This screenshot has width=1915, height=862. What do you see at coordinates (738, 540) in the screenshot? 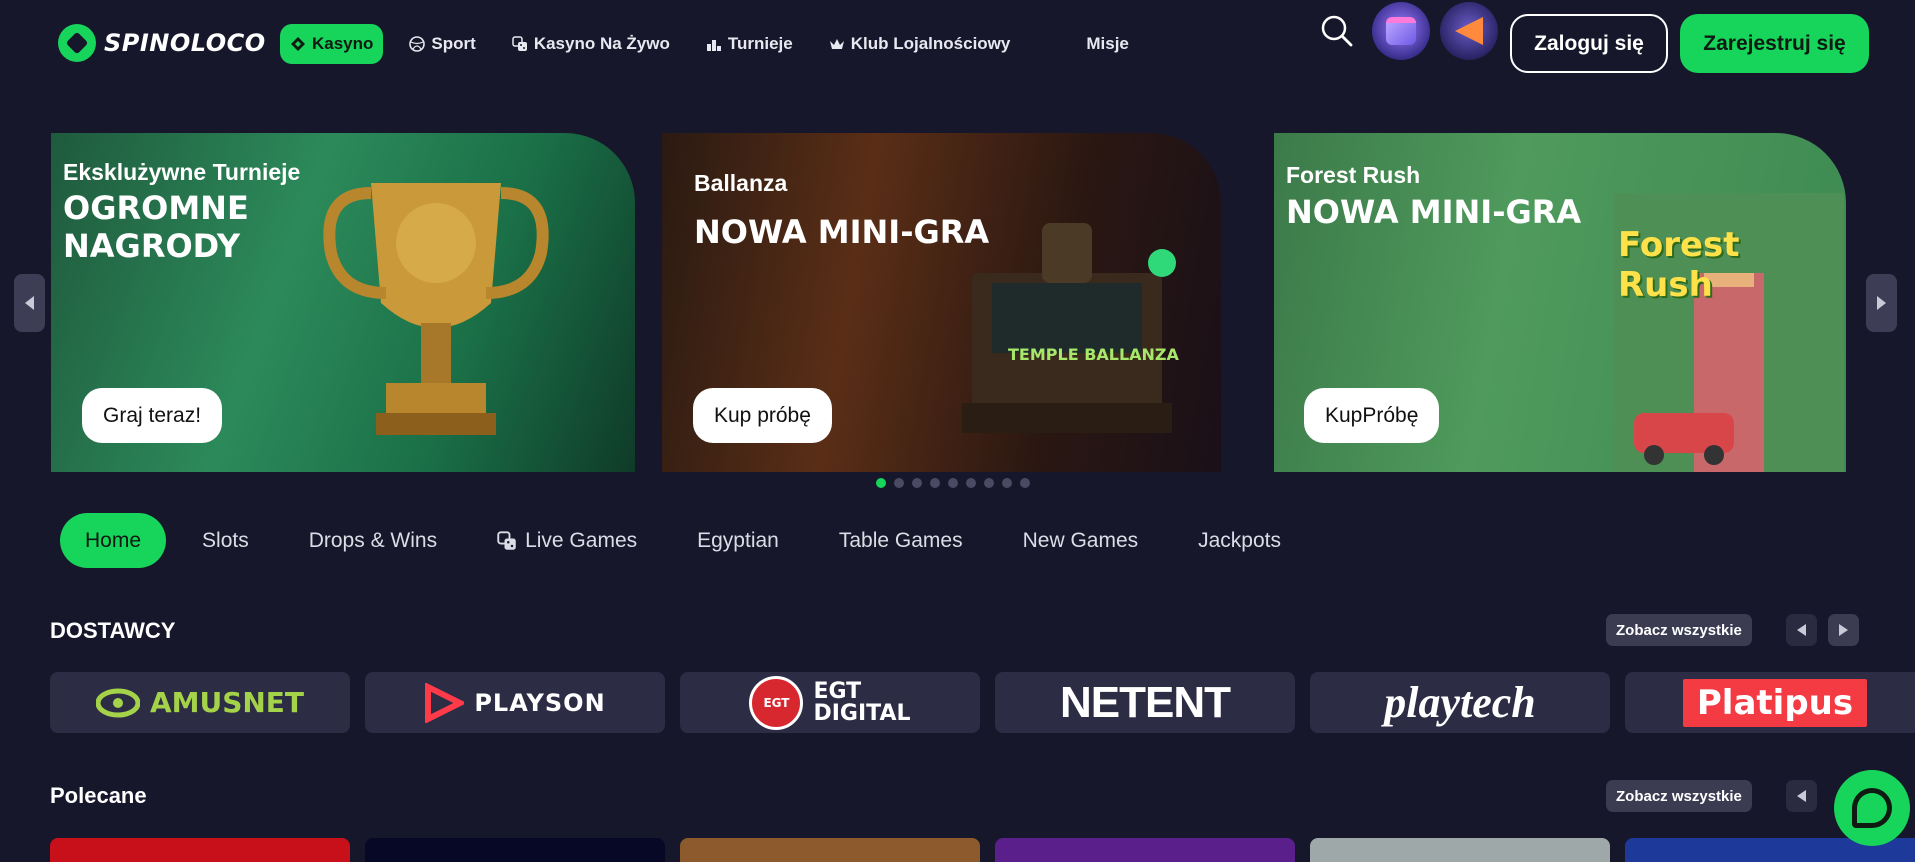
I see `tab-egyptian: Egyptian` at bounding box center [738, 540].